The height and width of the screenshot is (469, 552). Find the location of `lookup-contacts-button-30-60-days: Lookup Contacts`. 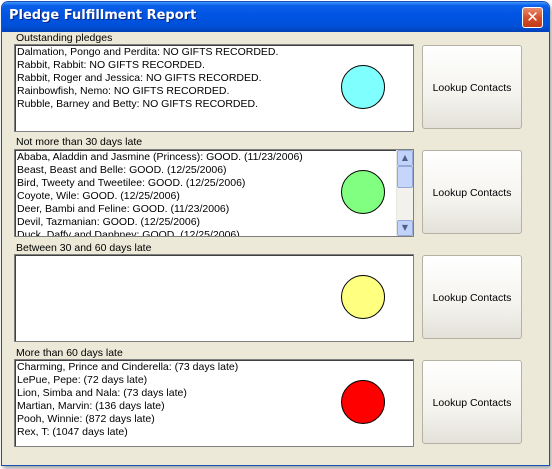

lookup-contacts-button-30-60-days: Lookup Contacts is located at coordinates (472, 297).